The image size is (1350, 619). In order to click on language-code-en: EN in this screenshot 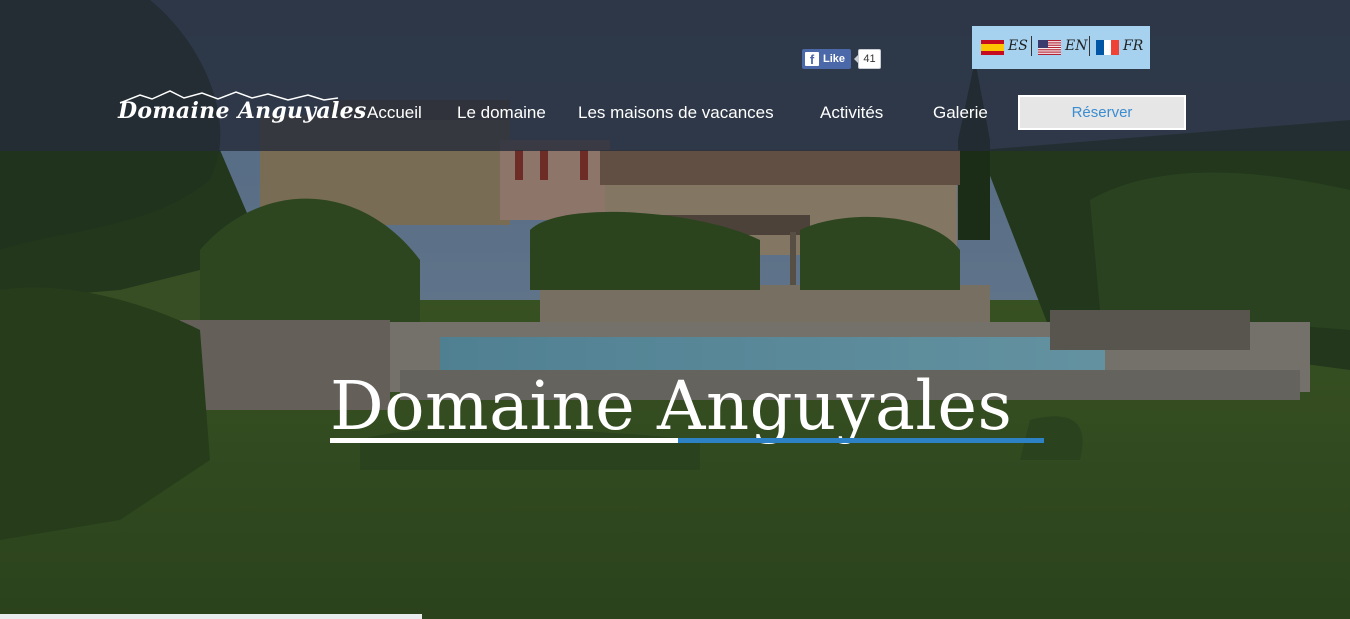, I will do `click(1076, 46)`.